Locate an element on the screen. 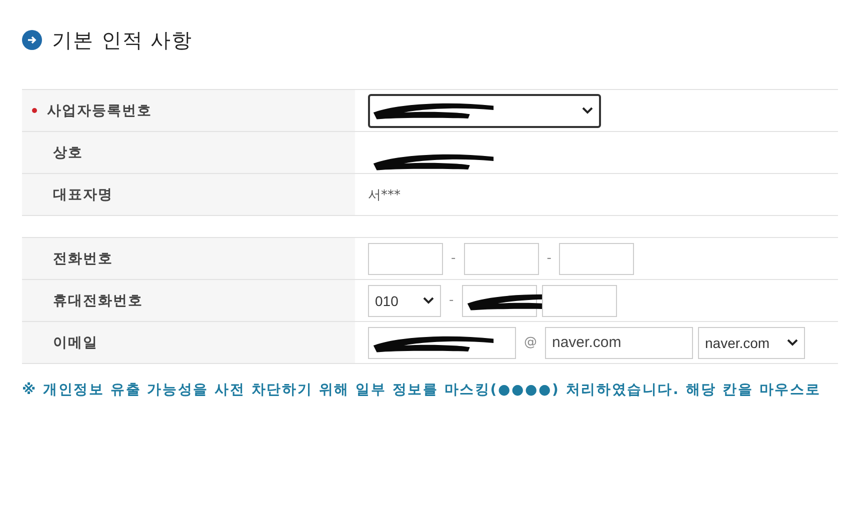 Image resolution: width=864 pixels, height=510 pixels. value-text: 서*** is located at coordinates (384, 195).